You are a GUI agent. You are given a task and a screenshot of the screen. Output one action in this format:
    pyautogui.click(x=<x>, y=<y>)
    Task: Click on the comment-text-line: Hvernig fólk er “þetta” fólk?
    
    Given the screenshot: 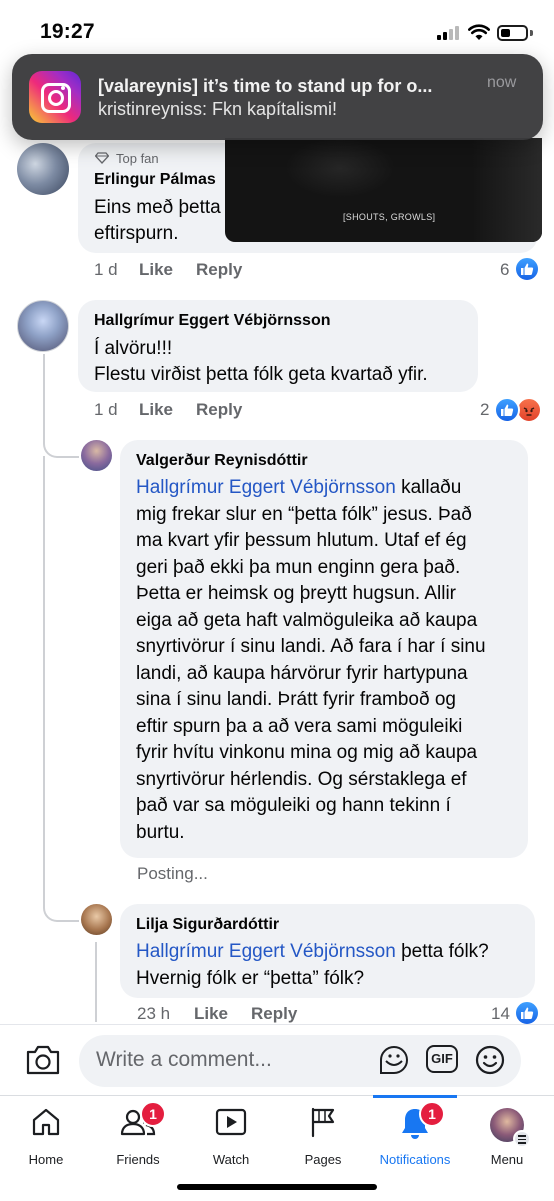 What is the action you would take?
    pyautogui.click(x=250, y=978)
    